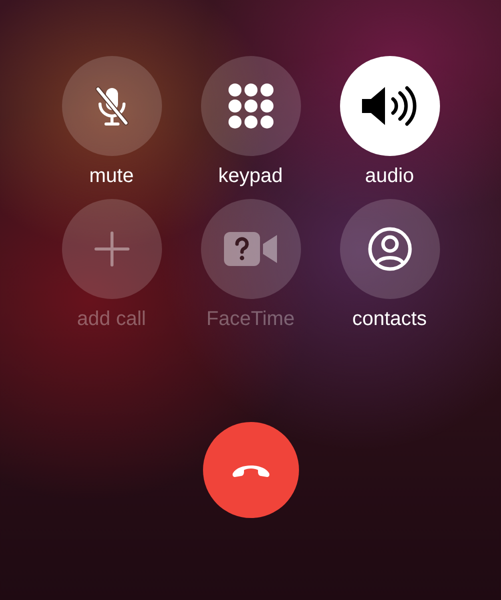 The image size is (501, 600). Describe the element at coordinates (251, 249) in the screenshot. I see `video-camera-icon` at that location.